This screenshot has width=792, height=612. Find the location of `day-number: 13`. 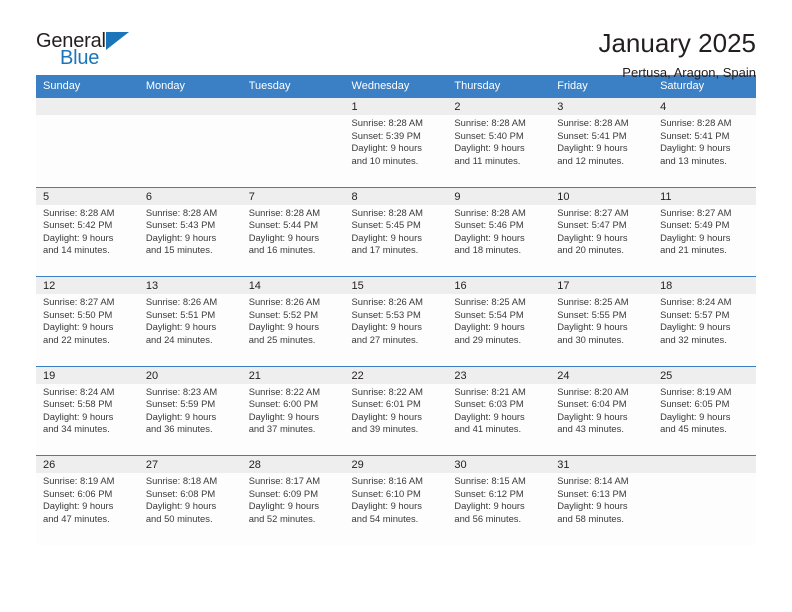

day-number: 13 is located at coordinates (190, 285).